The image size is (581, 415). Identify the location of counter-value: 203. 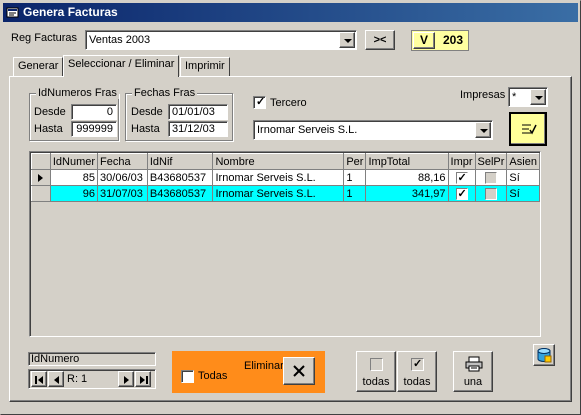
(453, 40).